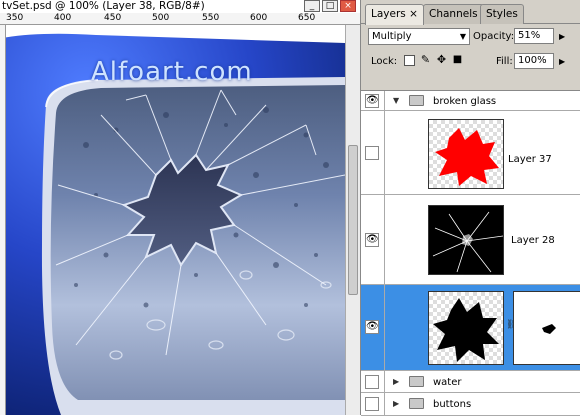 The image size is (580, 416). Describe the element at coordinates (533, 240) in the screenshot. I see `layer-name: Layer 28` at that location.